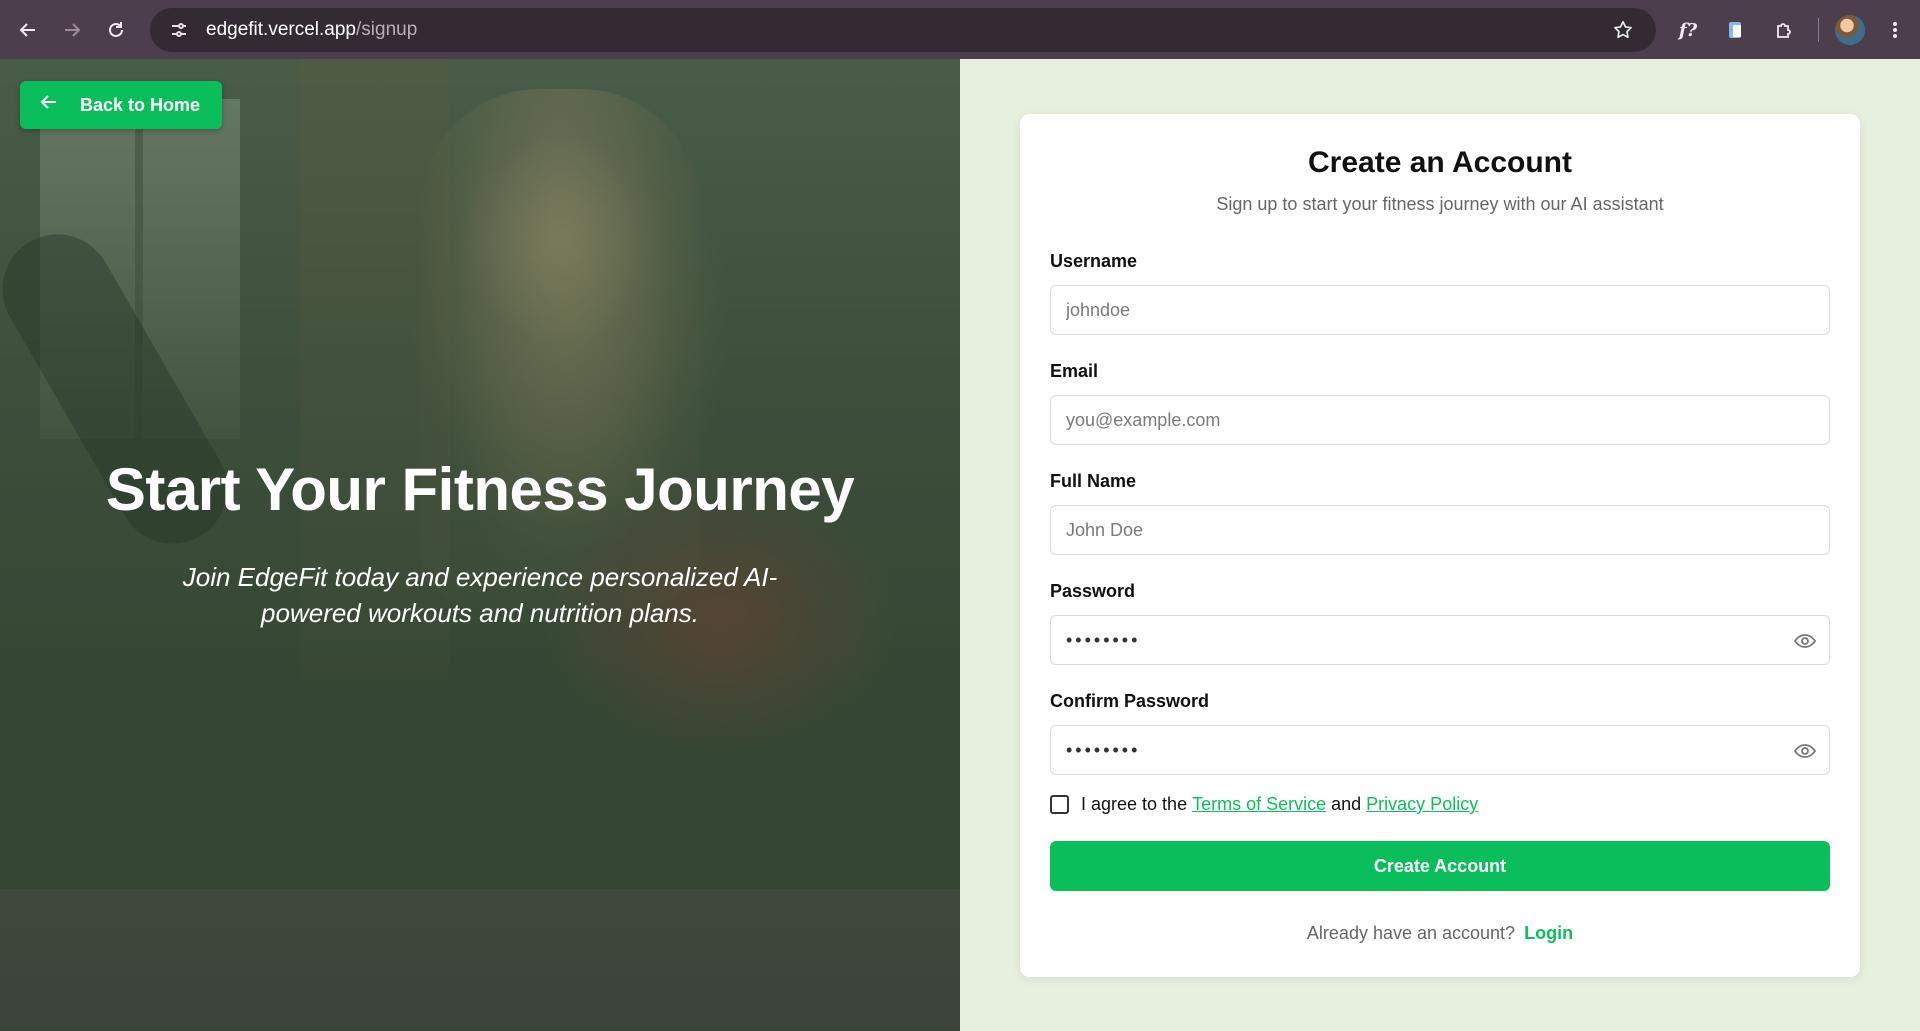 This screenshot has width=1920, height=1031. I want to click on back-to-home-label: Back to Home, so click(140, 104).